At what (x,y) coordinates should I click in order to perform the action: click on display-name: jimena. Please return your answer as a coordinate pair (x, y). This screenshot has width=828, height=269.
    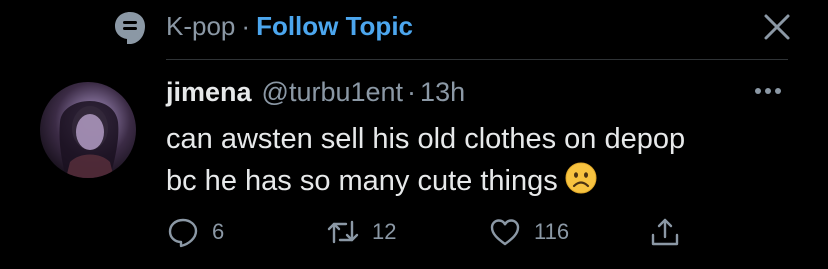
    Looking at the image, I should click on (209, 92).